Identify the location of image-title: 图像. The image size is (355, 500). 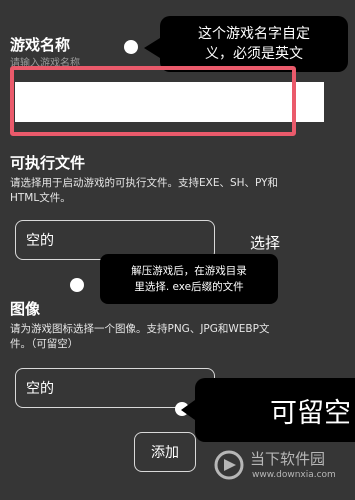
(25, 309).